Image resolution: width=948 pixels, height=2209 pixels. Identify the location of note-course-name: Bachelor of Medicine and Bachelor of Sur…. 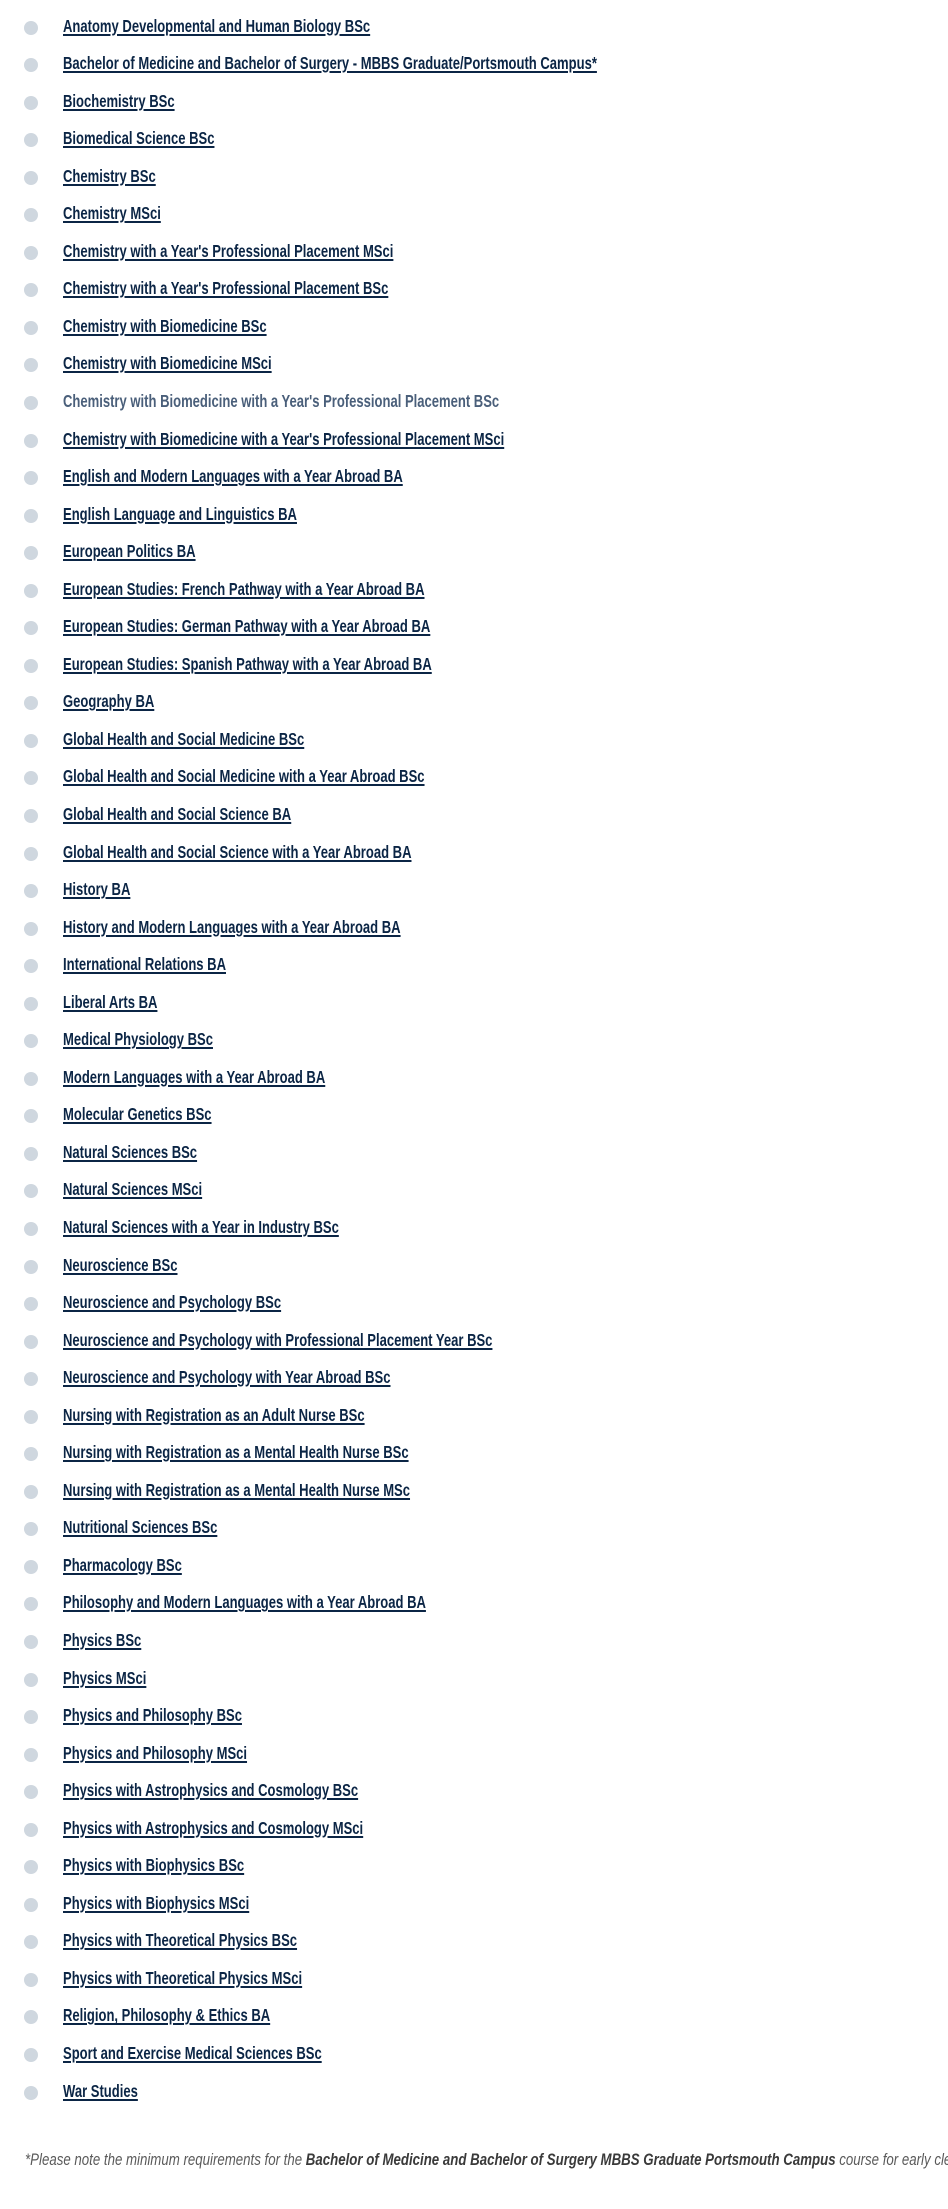
(570, 2159).